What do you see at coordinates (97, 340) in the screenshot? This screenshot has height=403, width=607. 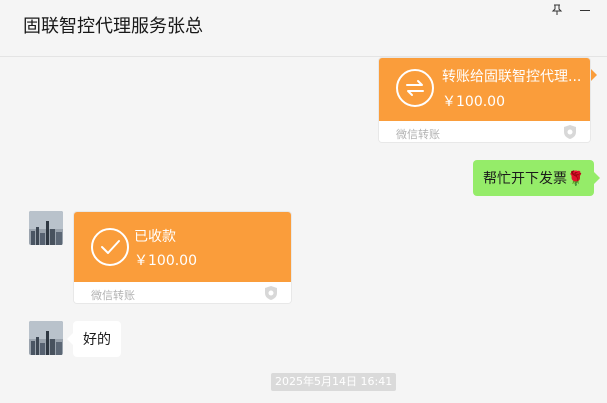 I see `message-text: 好的` at bounding box center [97, 340].